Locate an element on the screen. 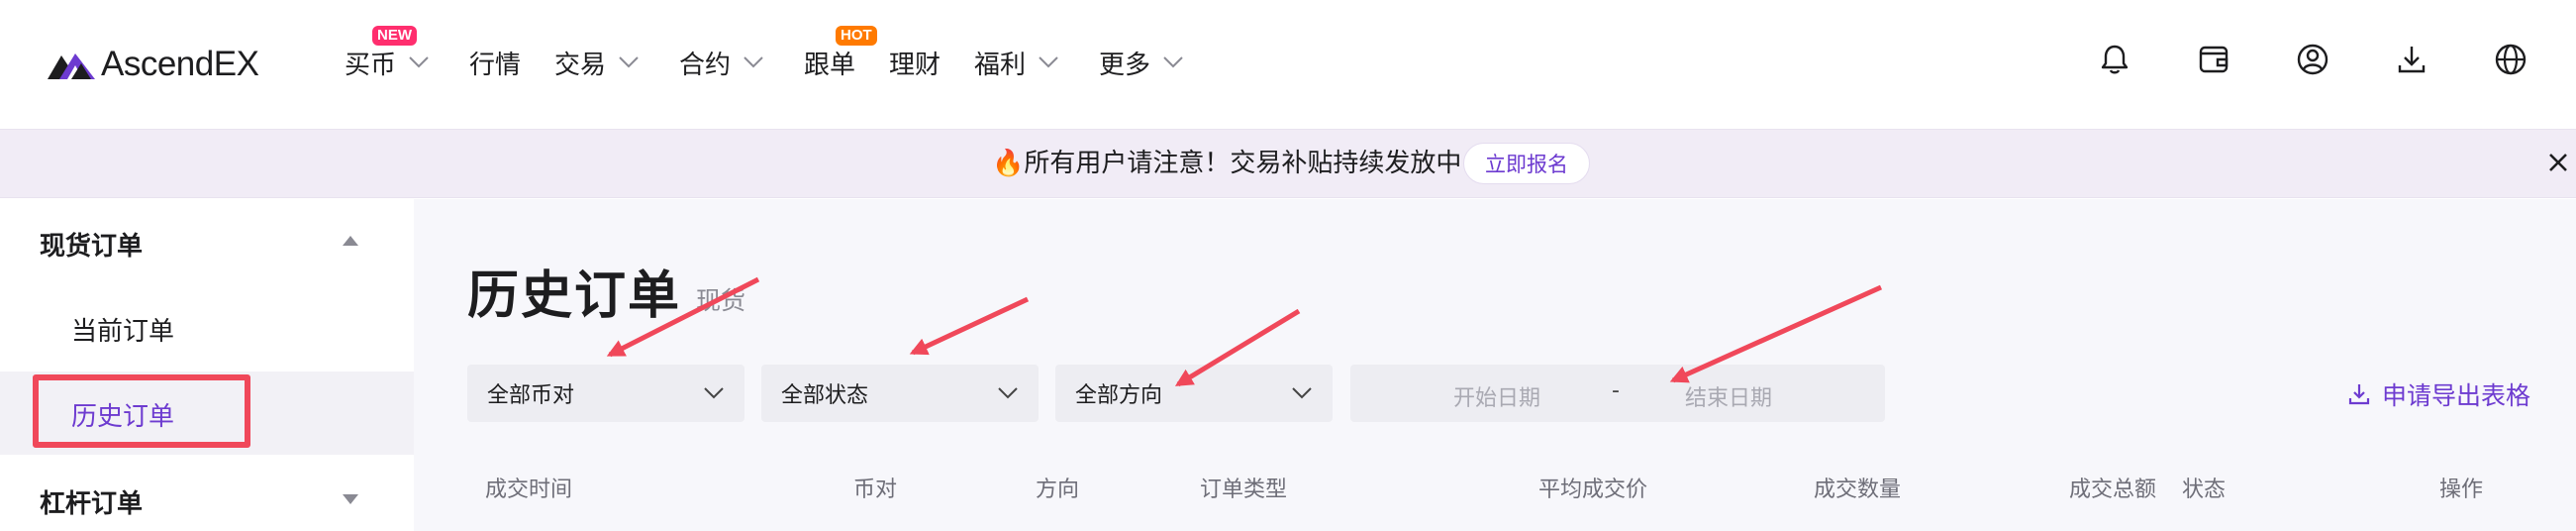 Image resolution: width=2576 pixels, height=531 pixels. language-button is located at coordinates (2510, 60).